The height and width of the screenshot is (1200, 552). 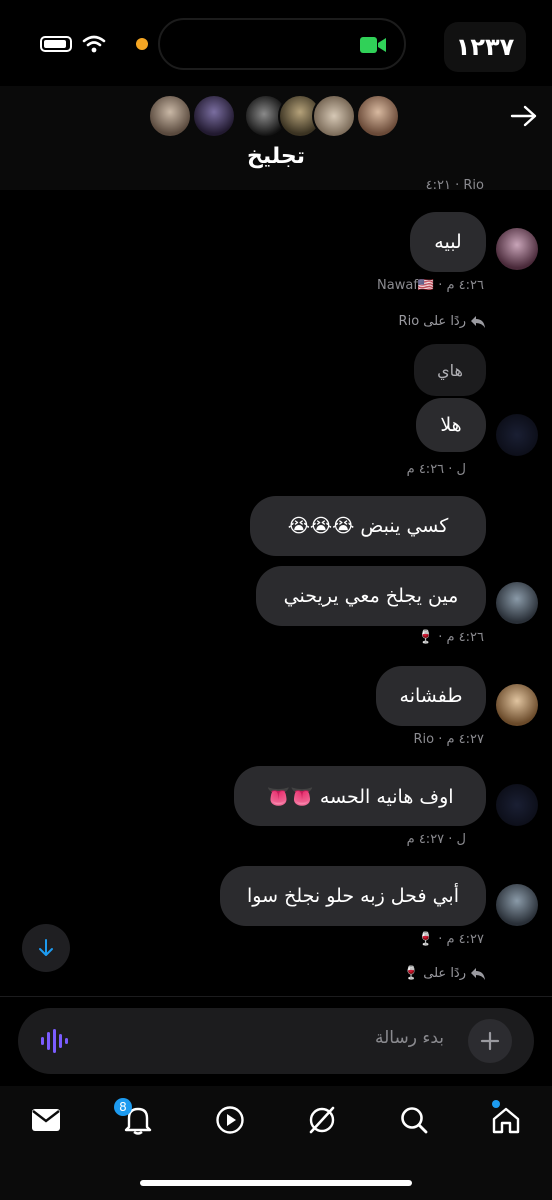 I want to click on message-meta: ل · ٤:٢٧ م, so click(x=436, y=839).